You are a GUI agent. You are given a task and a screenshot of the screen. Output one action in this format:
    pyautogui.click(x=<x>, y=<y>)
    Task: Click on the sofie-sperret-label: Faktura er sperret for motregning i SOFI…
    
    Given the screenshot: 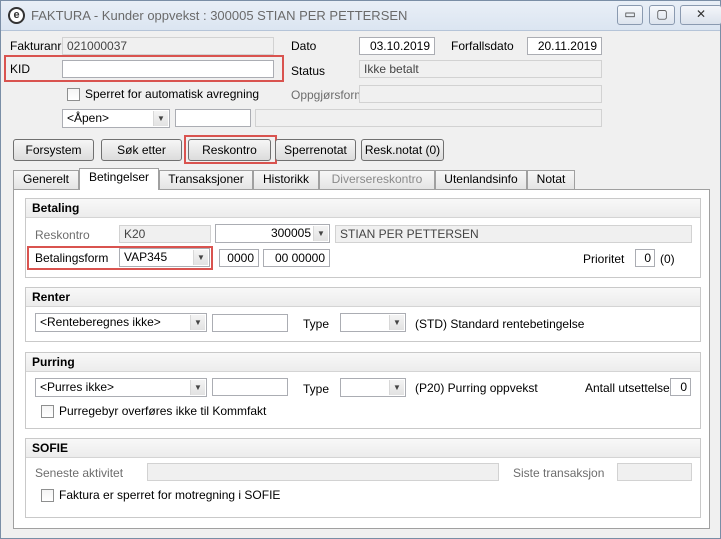 What is the action you would take?
    pyautogui.click(x=170, y=495)
    